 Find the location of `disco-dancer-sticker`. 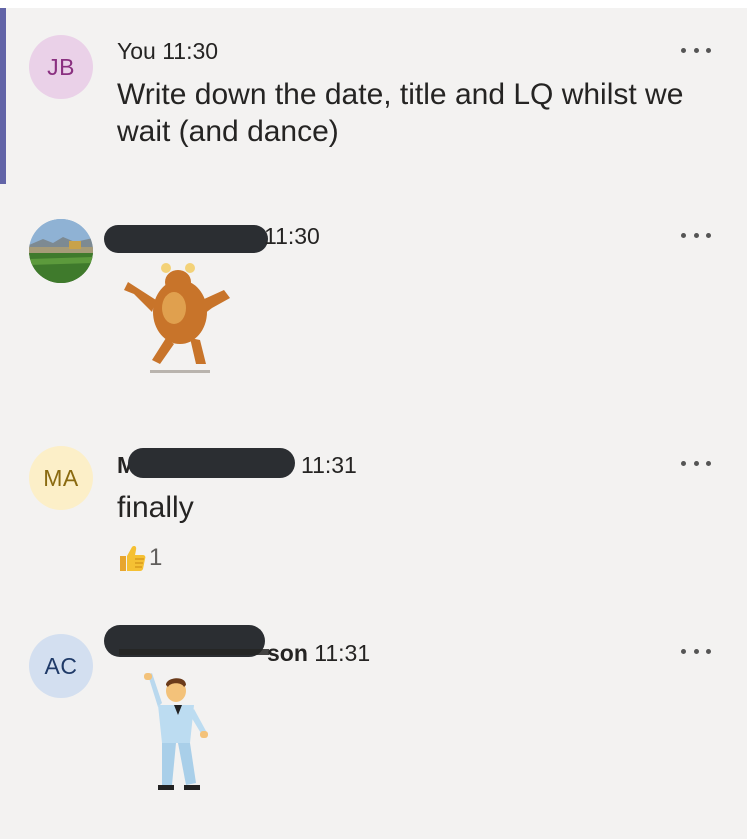

disco-dancer-sticker is located at coordinates (178, 734).